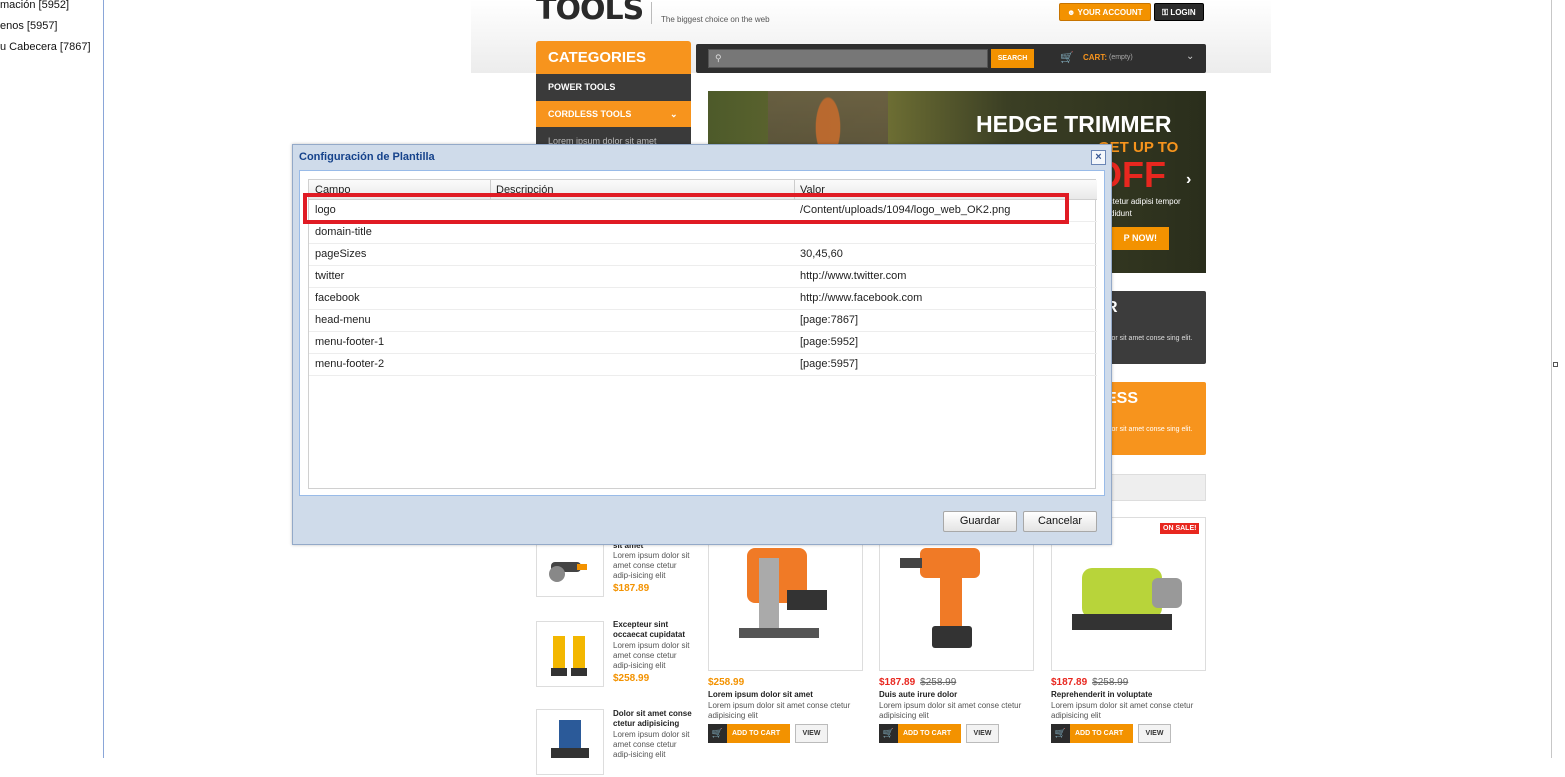 The image size is (1565, 777). Describe the element at coordinates (651, 13) in the screenshot. I see `logo-separator` at that location.